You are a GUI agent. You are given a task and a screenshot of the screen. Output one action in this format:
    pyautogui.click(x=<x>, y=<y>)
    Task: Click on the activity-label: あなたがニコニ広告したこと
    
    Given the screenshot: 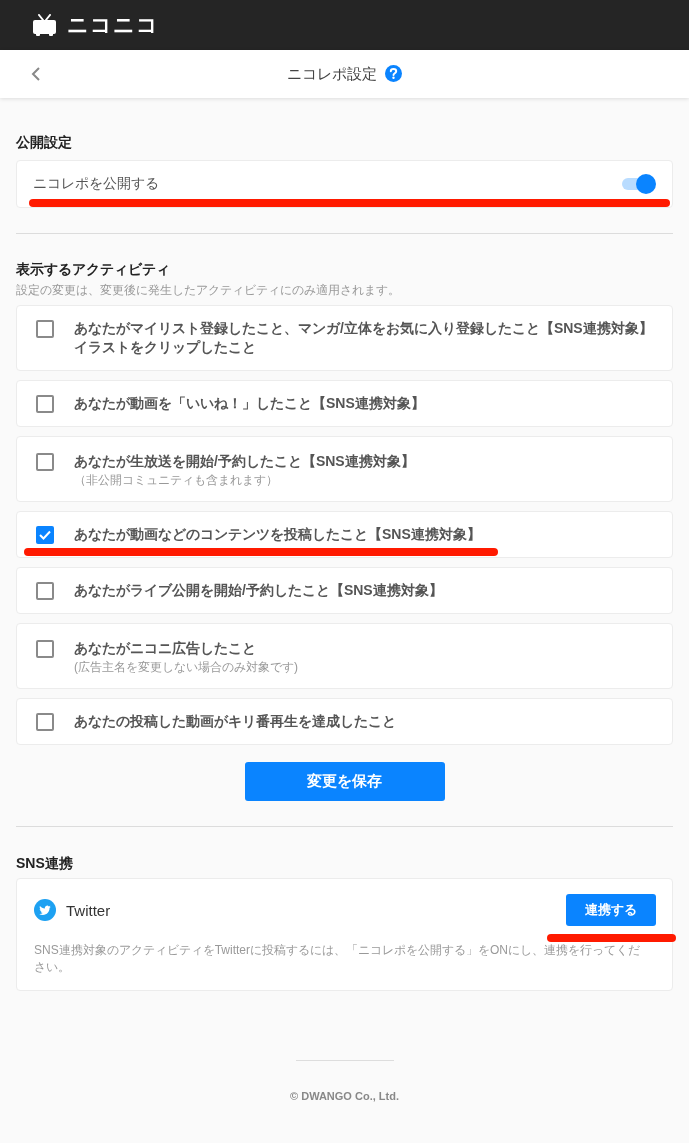 What is the action you would take?
    pyautogui.click(x=165, y=648)
    